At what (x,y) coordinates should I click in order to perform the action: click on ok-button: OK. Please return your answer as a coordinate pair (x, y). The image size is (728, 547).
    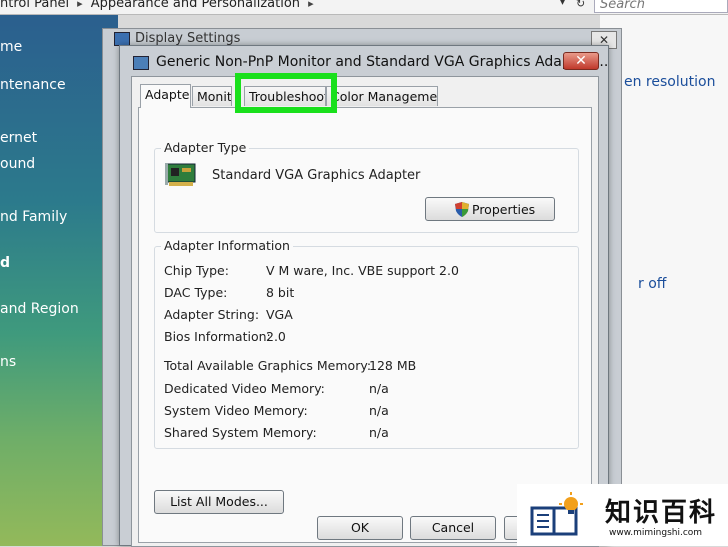
    Looking at the image, I should click on (360, 528).